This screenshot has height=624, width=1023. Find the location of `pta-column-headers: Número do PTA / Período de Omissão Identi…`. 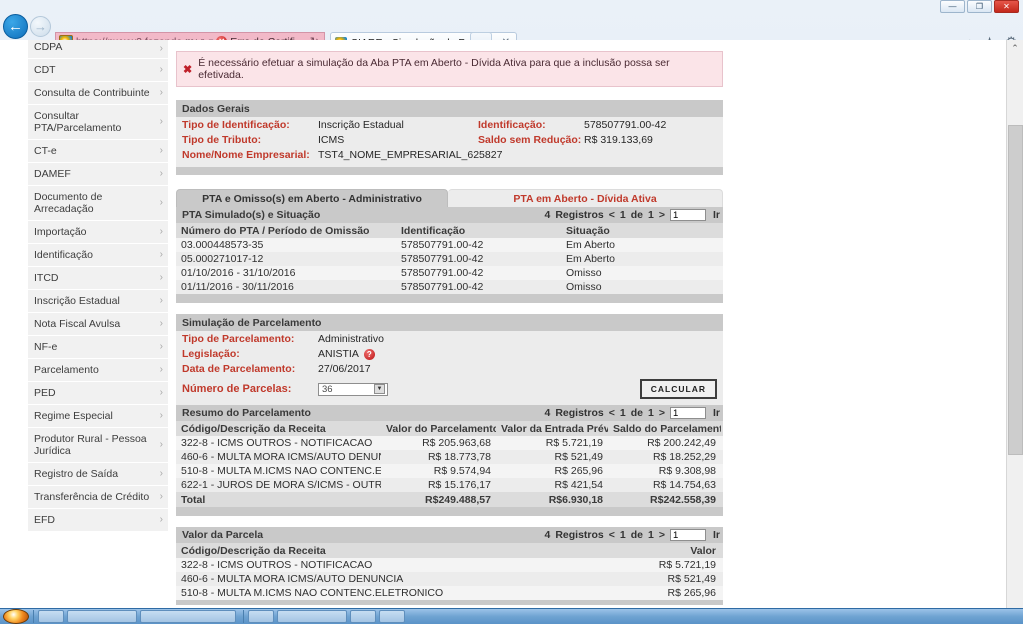

pta-column-headers: Número do PTA / Período de Omissão Identi… is located at coordinates (449, 230).